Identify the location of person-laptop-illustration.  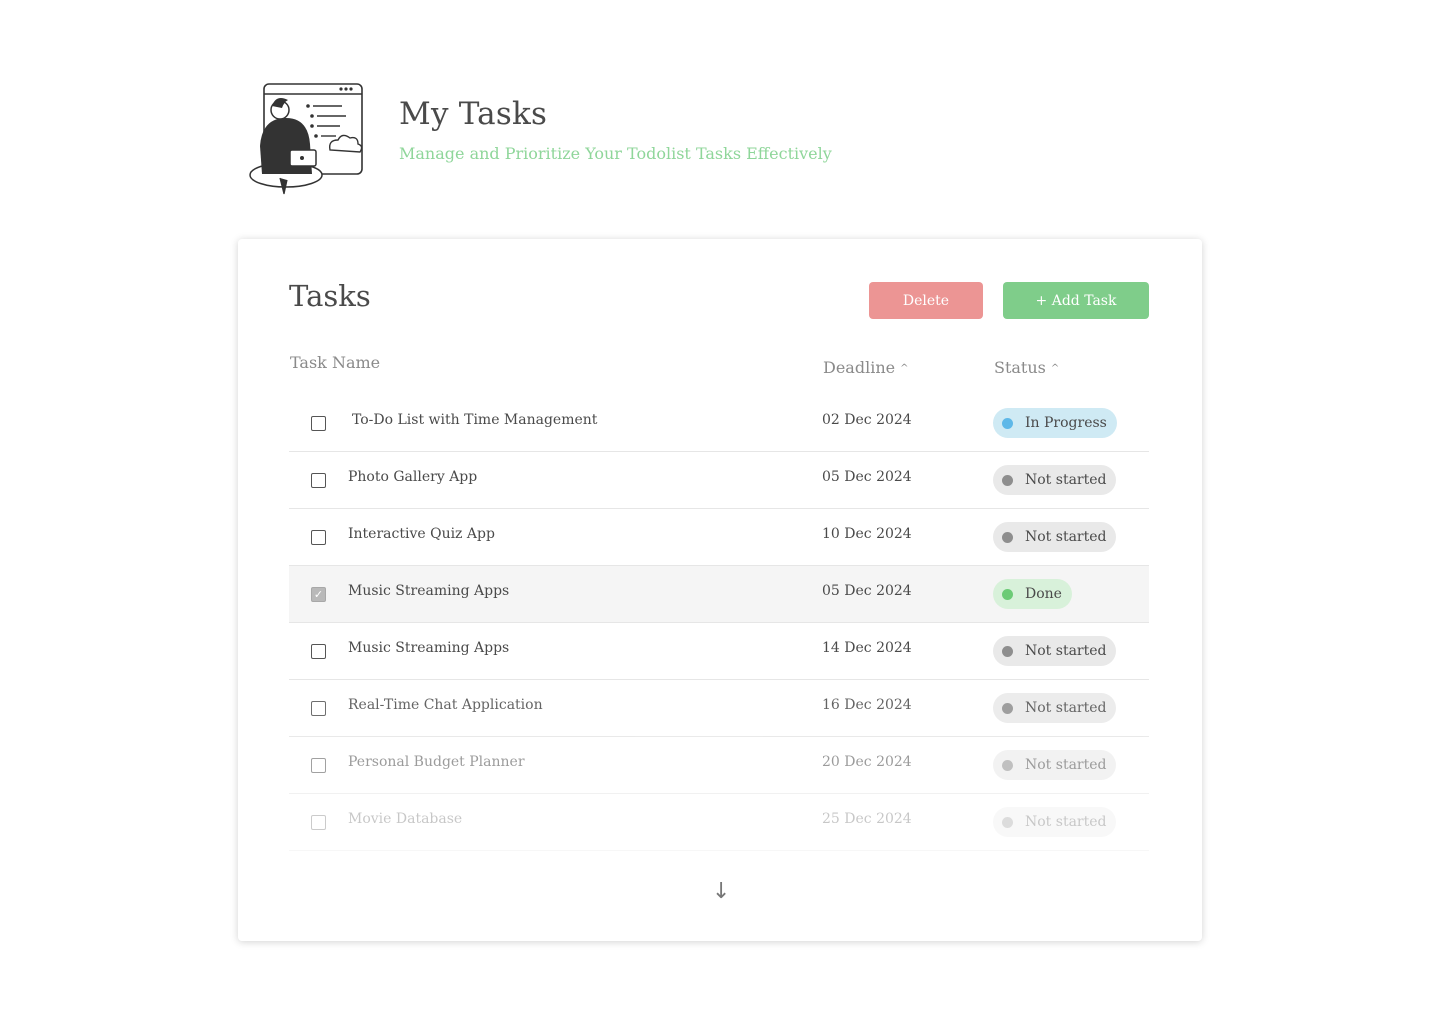
(306, 139).